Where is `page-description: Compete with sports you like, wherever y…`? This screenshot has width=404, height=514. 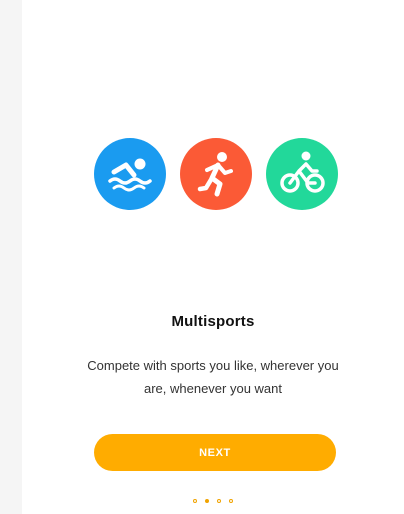 page-description: Compete with sports you like, wherever y… is located at coordinates (213, 377).